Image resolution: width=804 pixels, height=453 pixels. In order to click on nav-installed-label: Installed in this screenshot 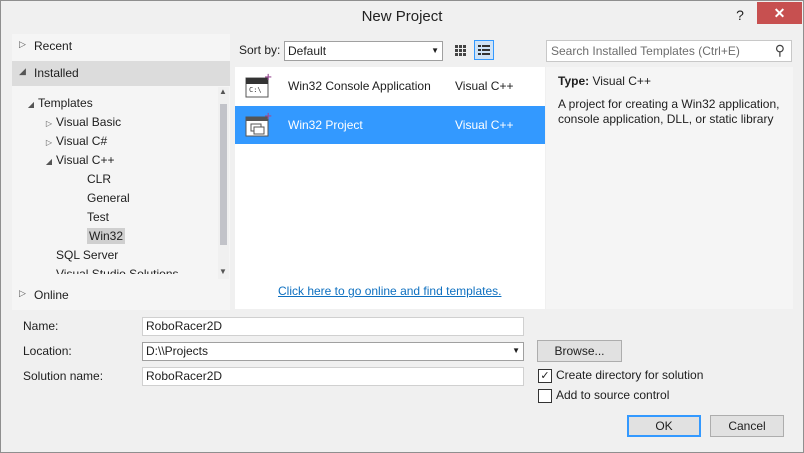, I will do `click(56, 73)`.